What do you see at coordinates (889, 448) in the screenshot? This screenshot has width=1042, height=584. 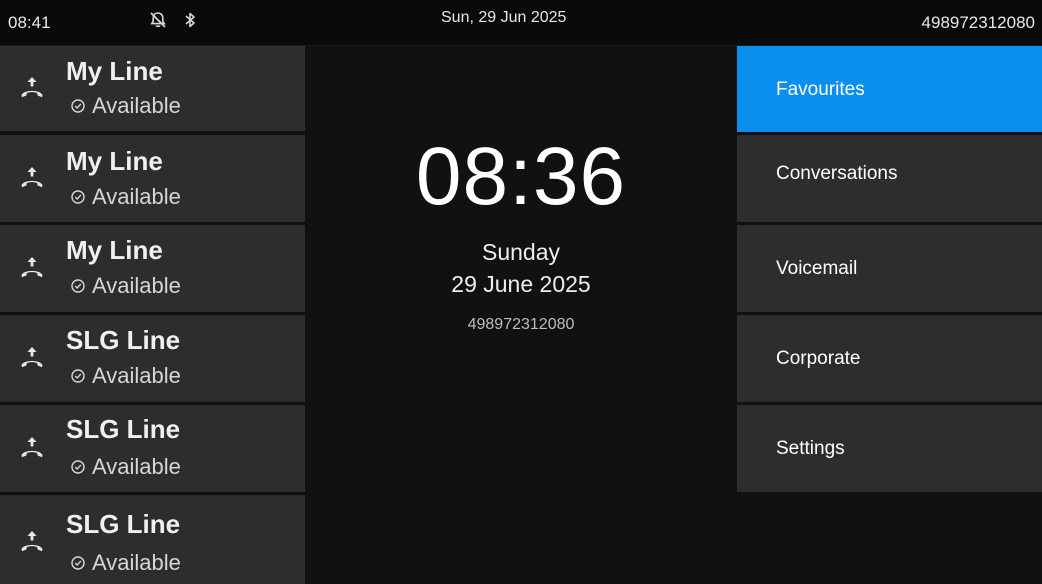 I see `menu-settings: Settings` at bounding box center [889, 448].